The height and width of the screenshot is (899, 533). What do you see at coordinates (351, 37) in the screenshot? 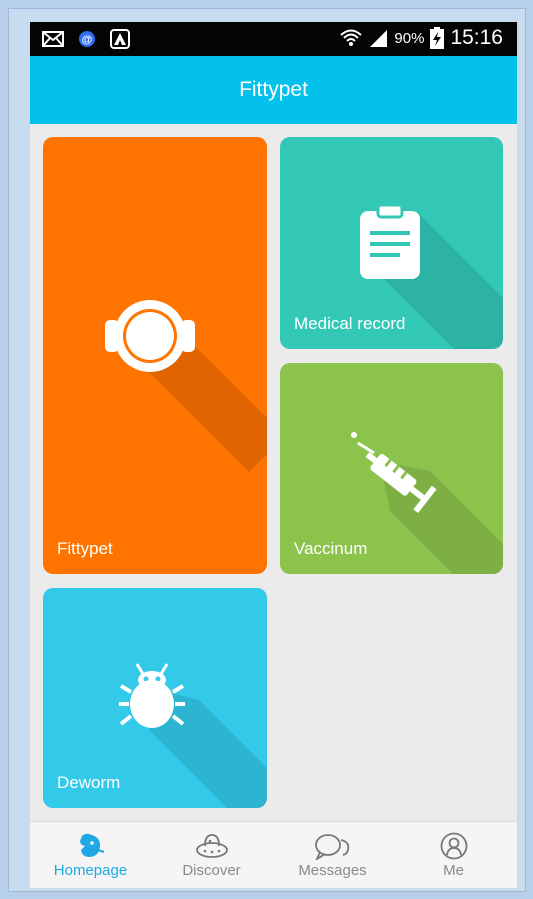
I see `wifi-icon` at bounding box center [351, 37].